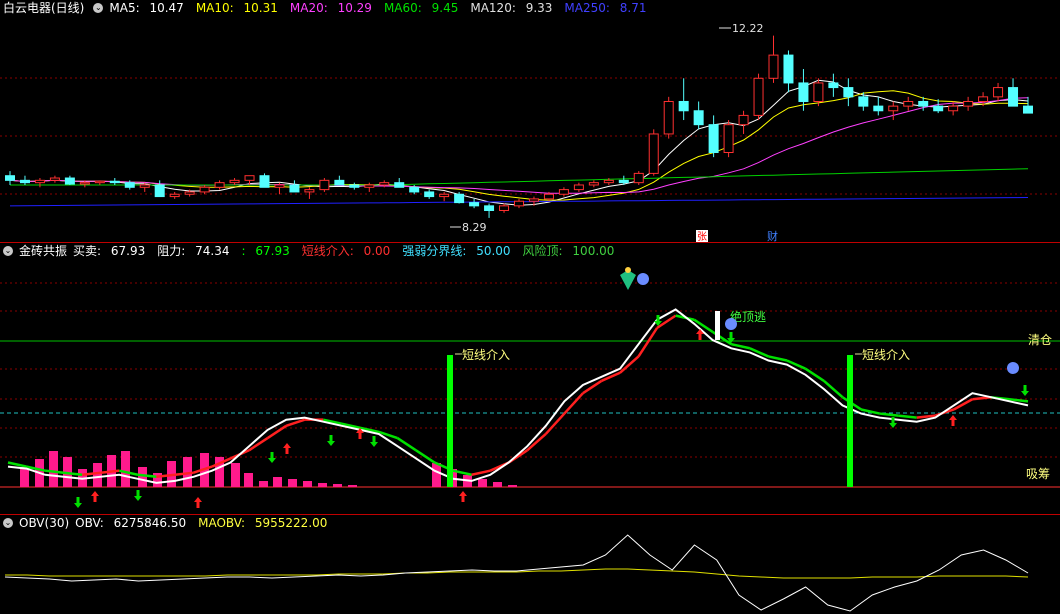 This screenshot has height=614, width=1060. What do you see at coordinates (772, 236) in the screenshot?
I see `event-marker-cai: 财` at bounding box center [772, 236].